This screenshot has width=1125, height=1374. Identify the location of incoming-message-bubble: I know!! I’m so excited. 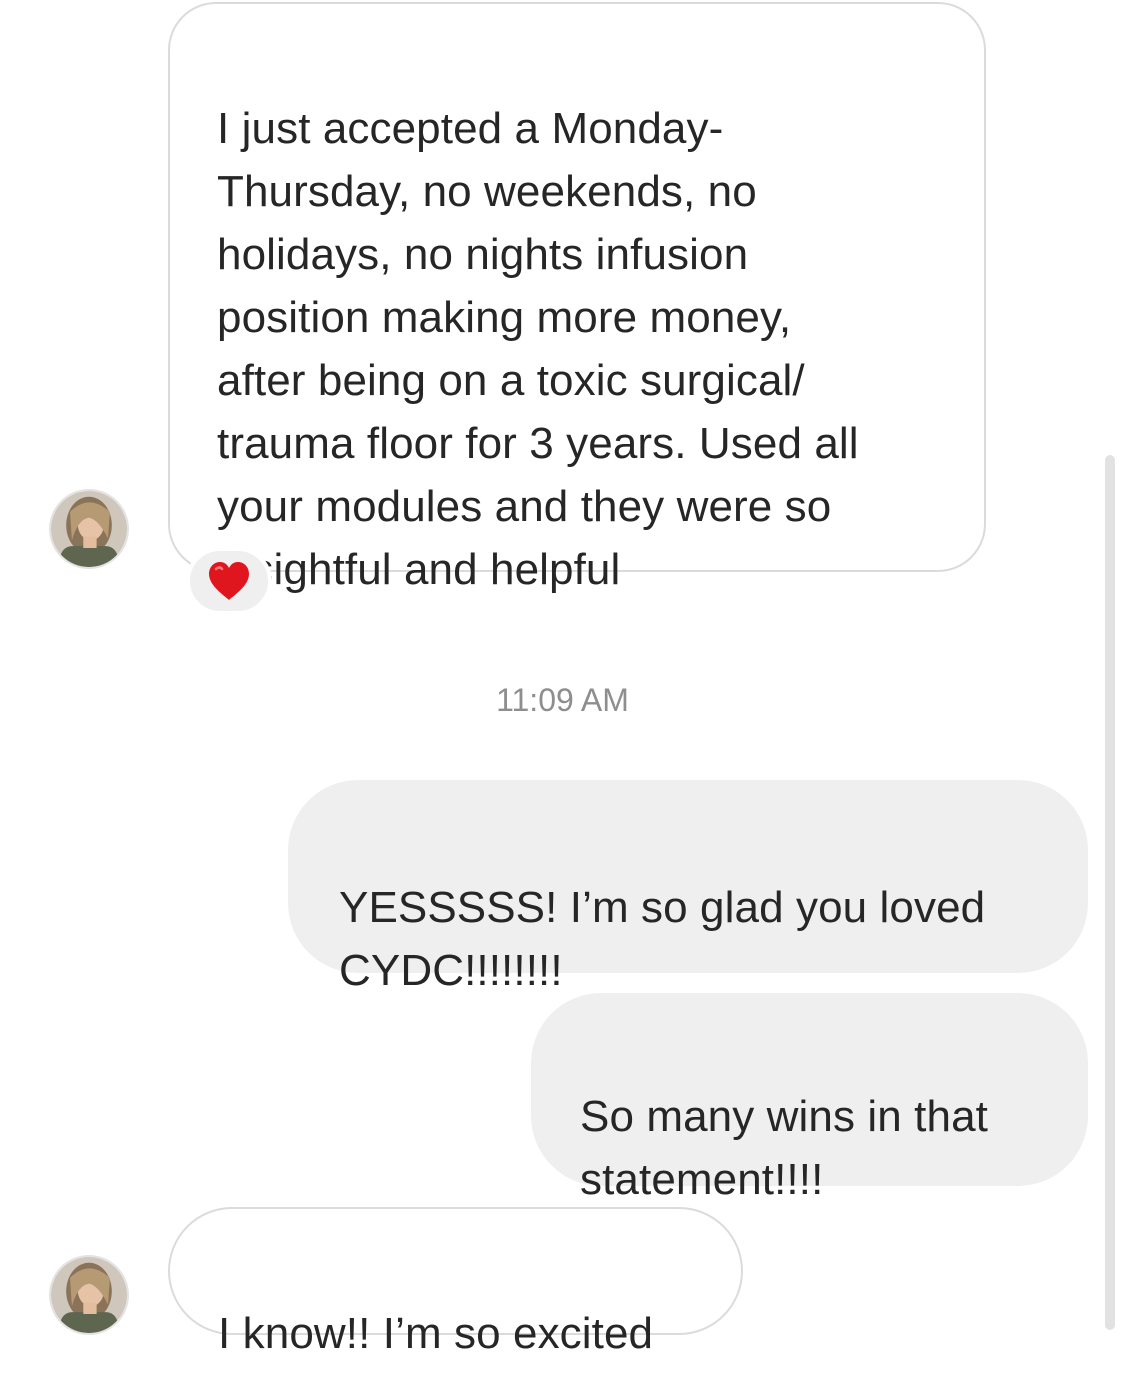
(455, 1282).